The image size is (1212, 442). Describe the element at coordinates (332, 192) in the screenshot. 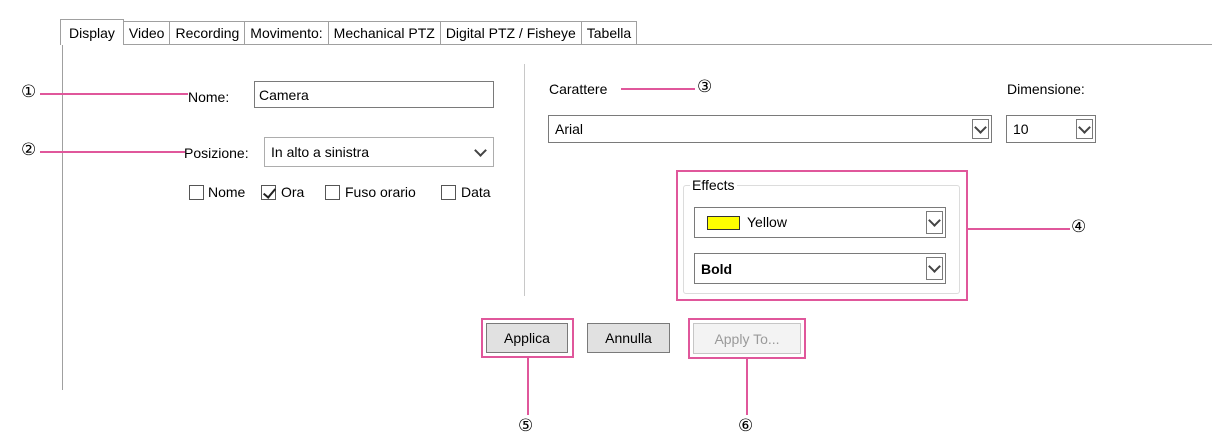

I see `checkbox-fuso-orario` at that location.